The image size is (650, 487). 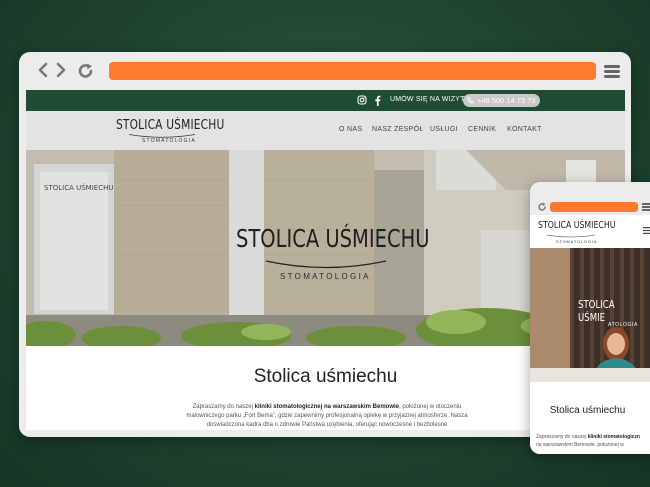 I want to click on mobile-hamburger-menu-icon, so click(x=646, y=207).